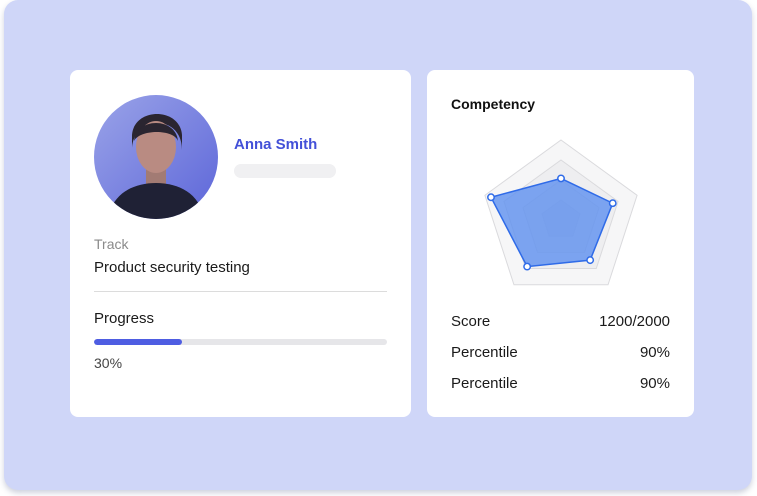  I want to click on progress-value: 30%, so click(108, 363).